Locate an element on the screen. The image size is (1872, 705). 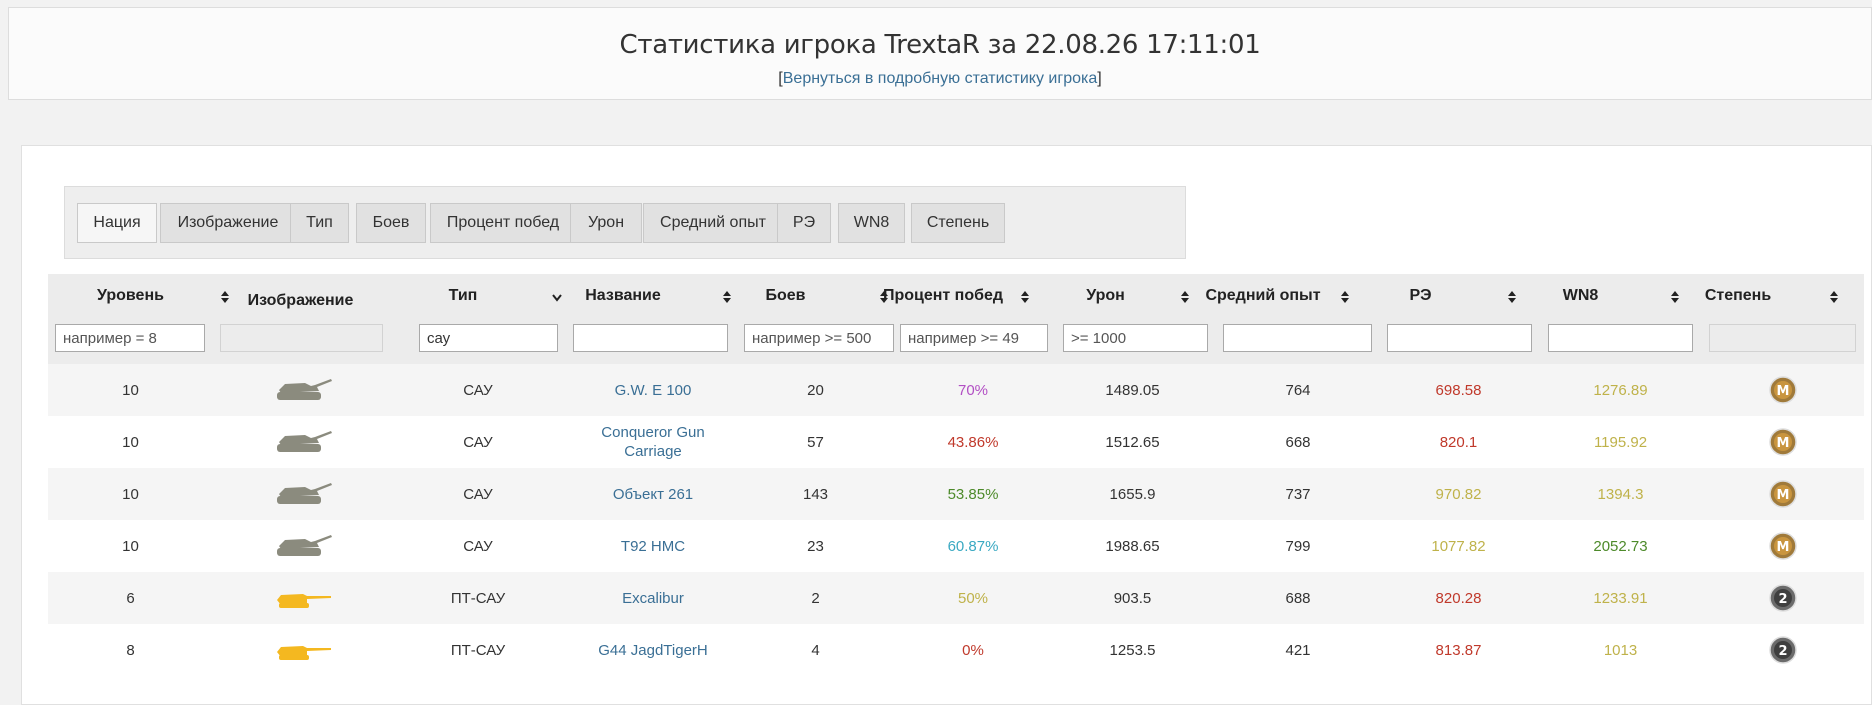
header-damage: Урон is located at coordinates (1105, 295).